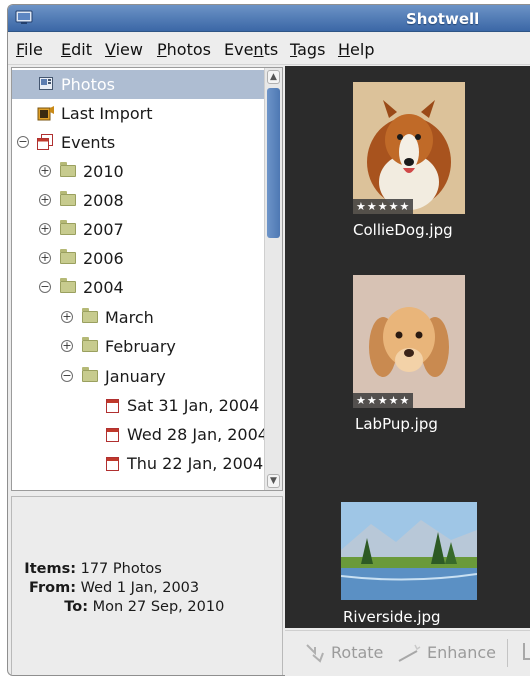 The height and width of the screenshot is (683, 530). Describe the element at coordinates (107, 113) in the screenshot. I see `sidebar-item-label: Last Import` at that location.